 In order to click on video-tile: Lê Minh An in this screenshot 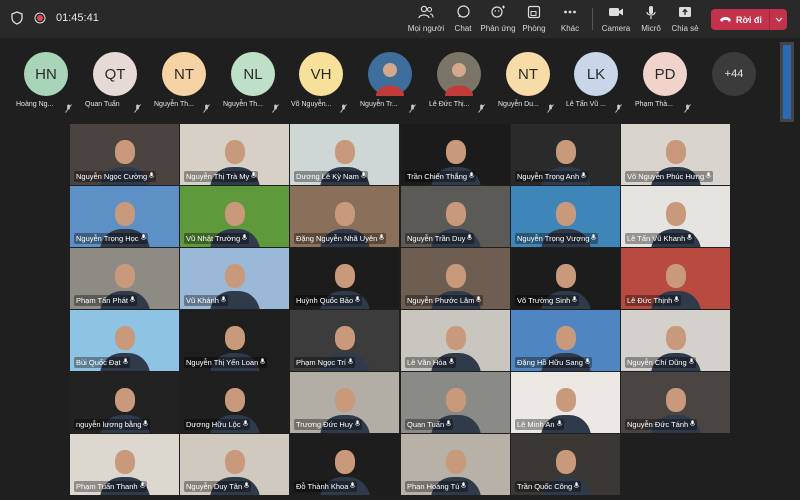, I will do `click(565, 402)`.